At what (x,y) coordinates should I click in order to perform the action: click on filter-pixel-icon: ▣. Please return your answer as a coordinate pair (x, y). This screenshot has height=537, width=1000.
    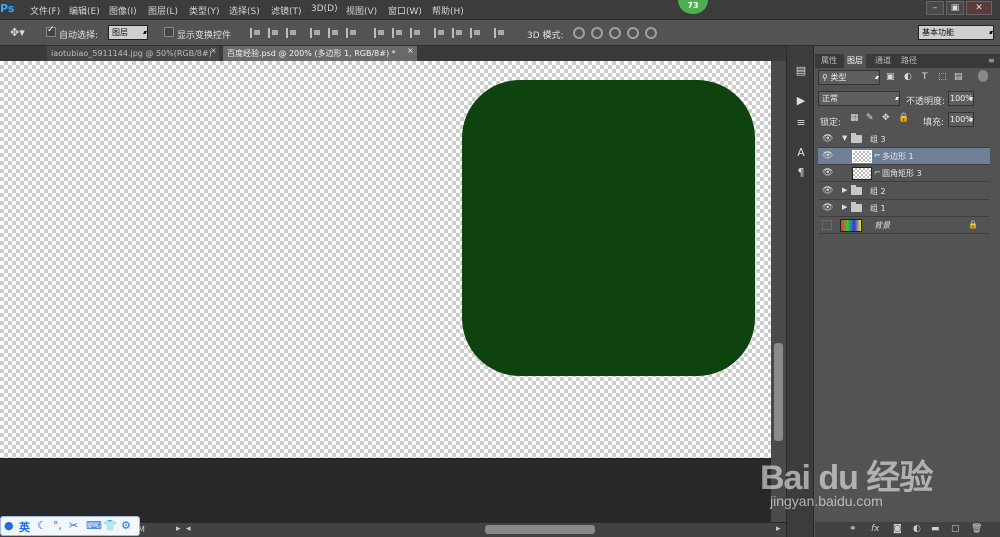
    Looking at the image, I should click on (890, 77).